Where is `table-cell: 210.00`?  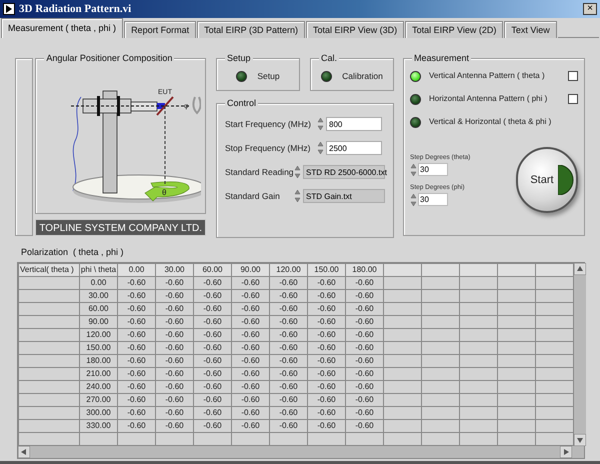 table-cell: 210.00 is located at coordinates (99, 373).